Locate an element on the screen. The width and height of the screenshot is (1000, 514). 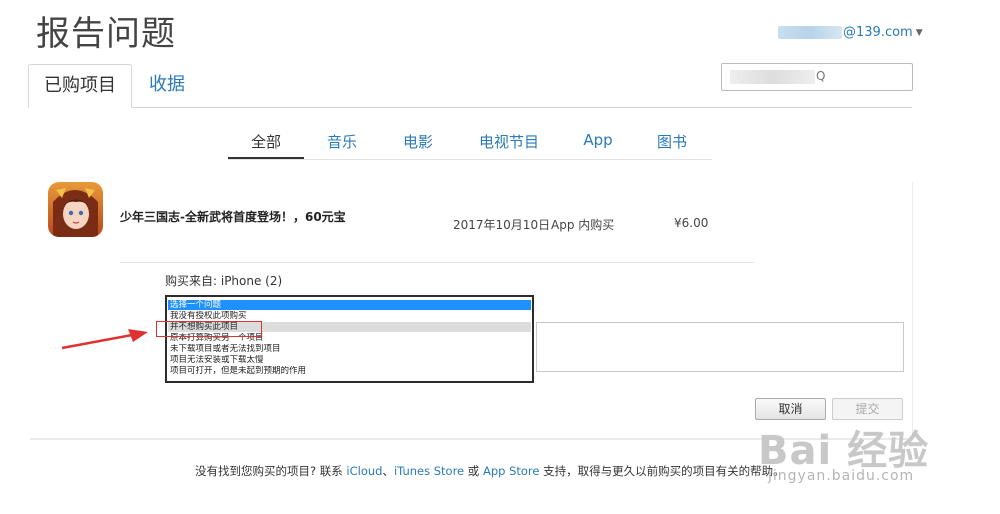
footer-text-end: 支持，取得与更久以前购买的项目有关的帮助。 is located at coordinates (662, 471).